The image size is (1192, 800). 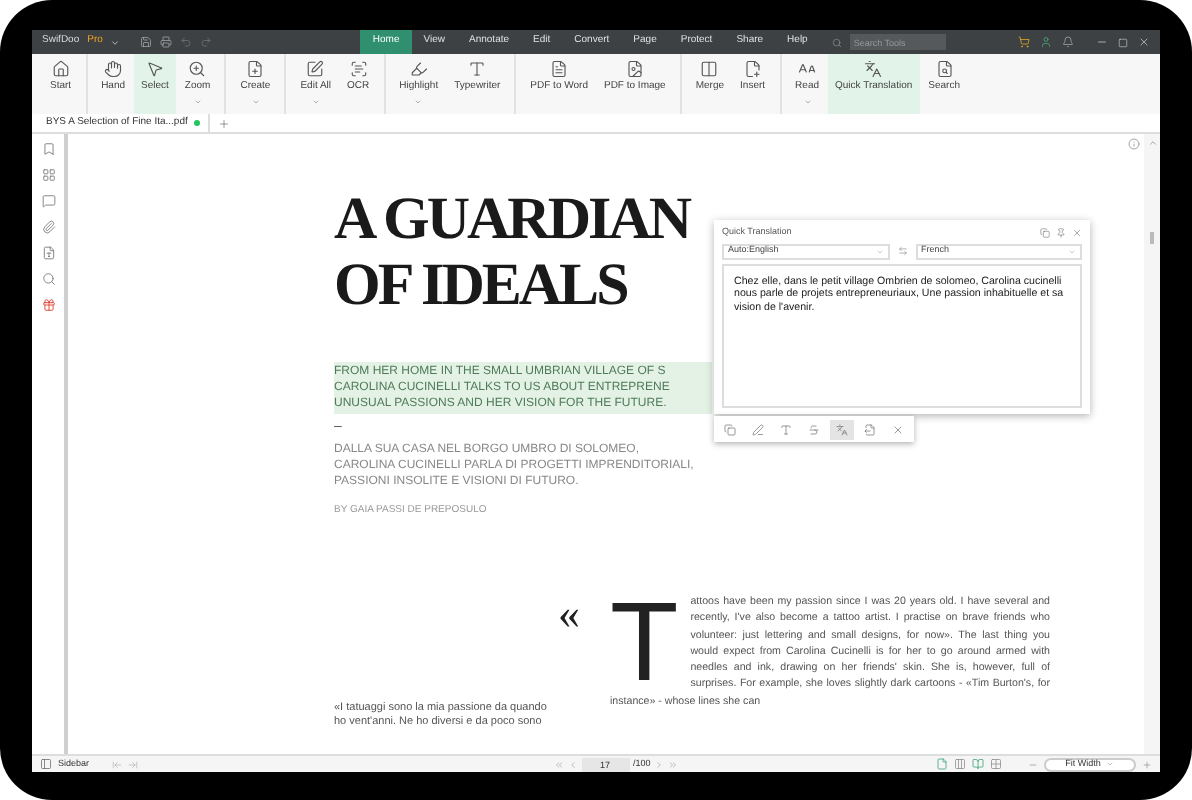 I want to click on pen-icon, so click(x=758, y=429).